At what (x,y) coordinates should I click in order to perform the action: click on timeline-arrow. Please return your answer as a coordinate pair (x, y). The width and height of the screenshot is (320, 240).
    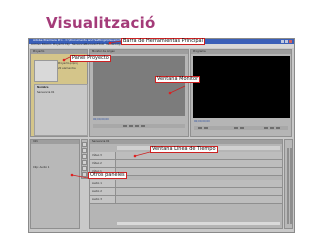
    Looking at the image, I should click on (142, 154).